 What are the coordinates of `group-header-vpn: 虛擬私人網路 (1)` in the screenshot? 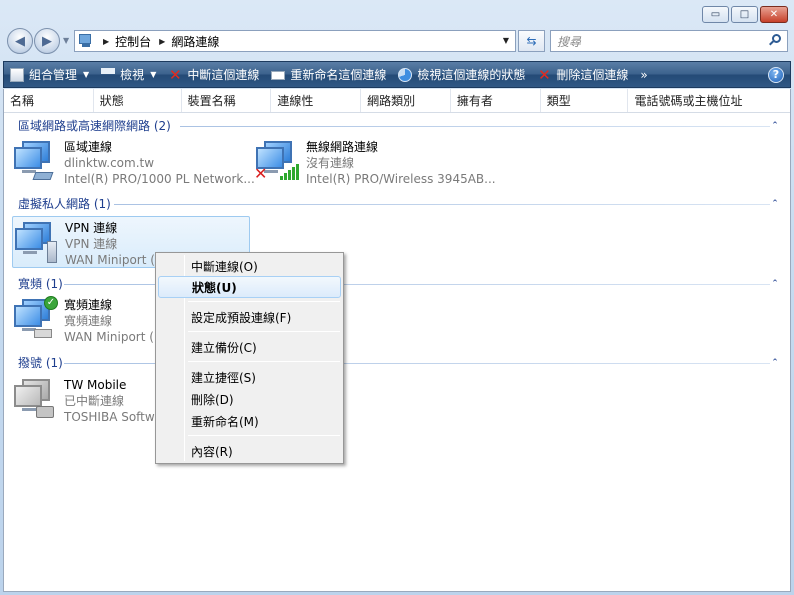 It's located at (64, 203).